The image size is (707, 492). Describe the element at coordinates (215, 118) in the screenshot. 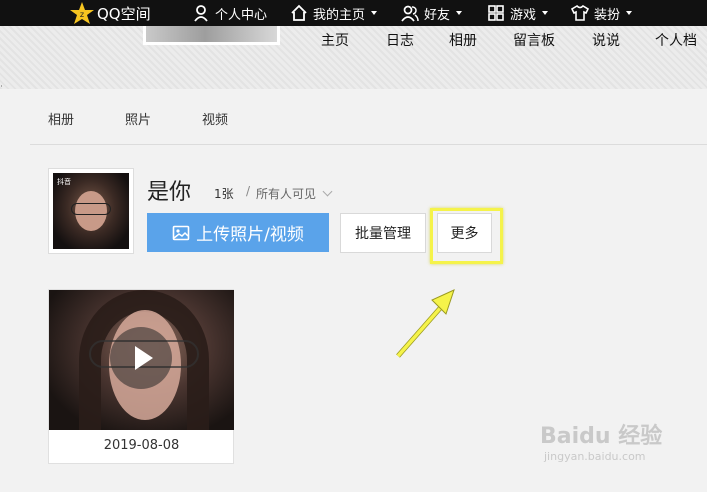

I see `tab-videos: 视频` at that location.